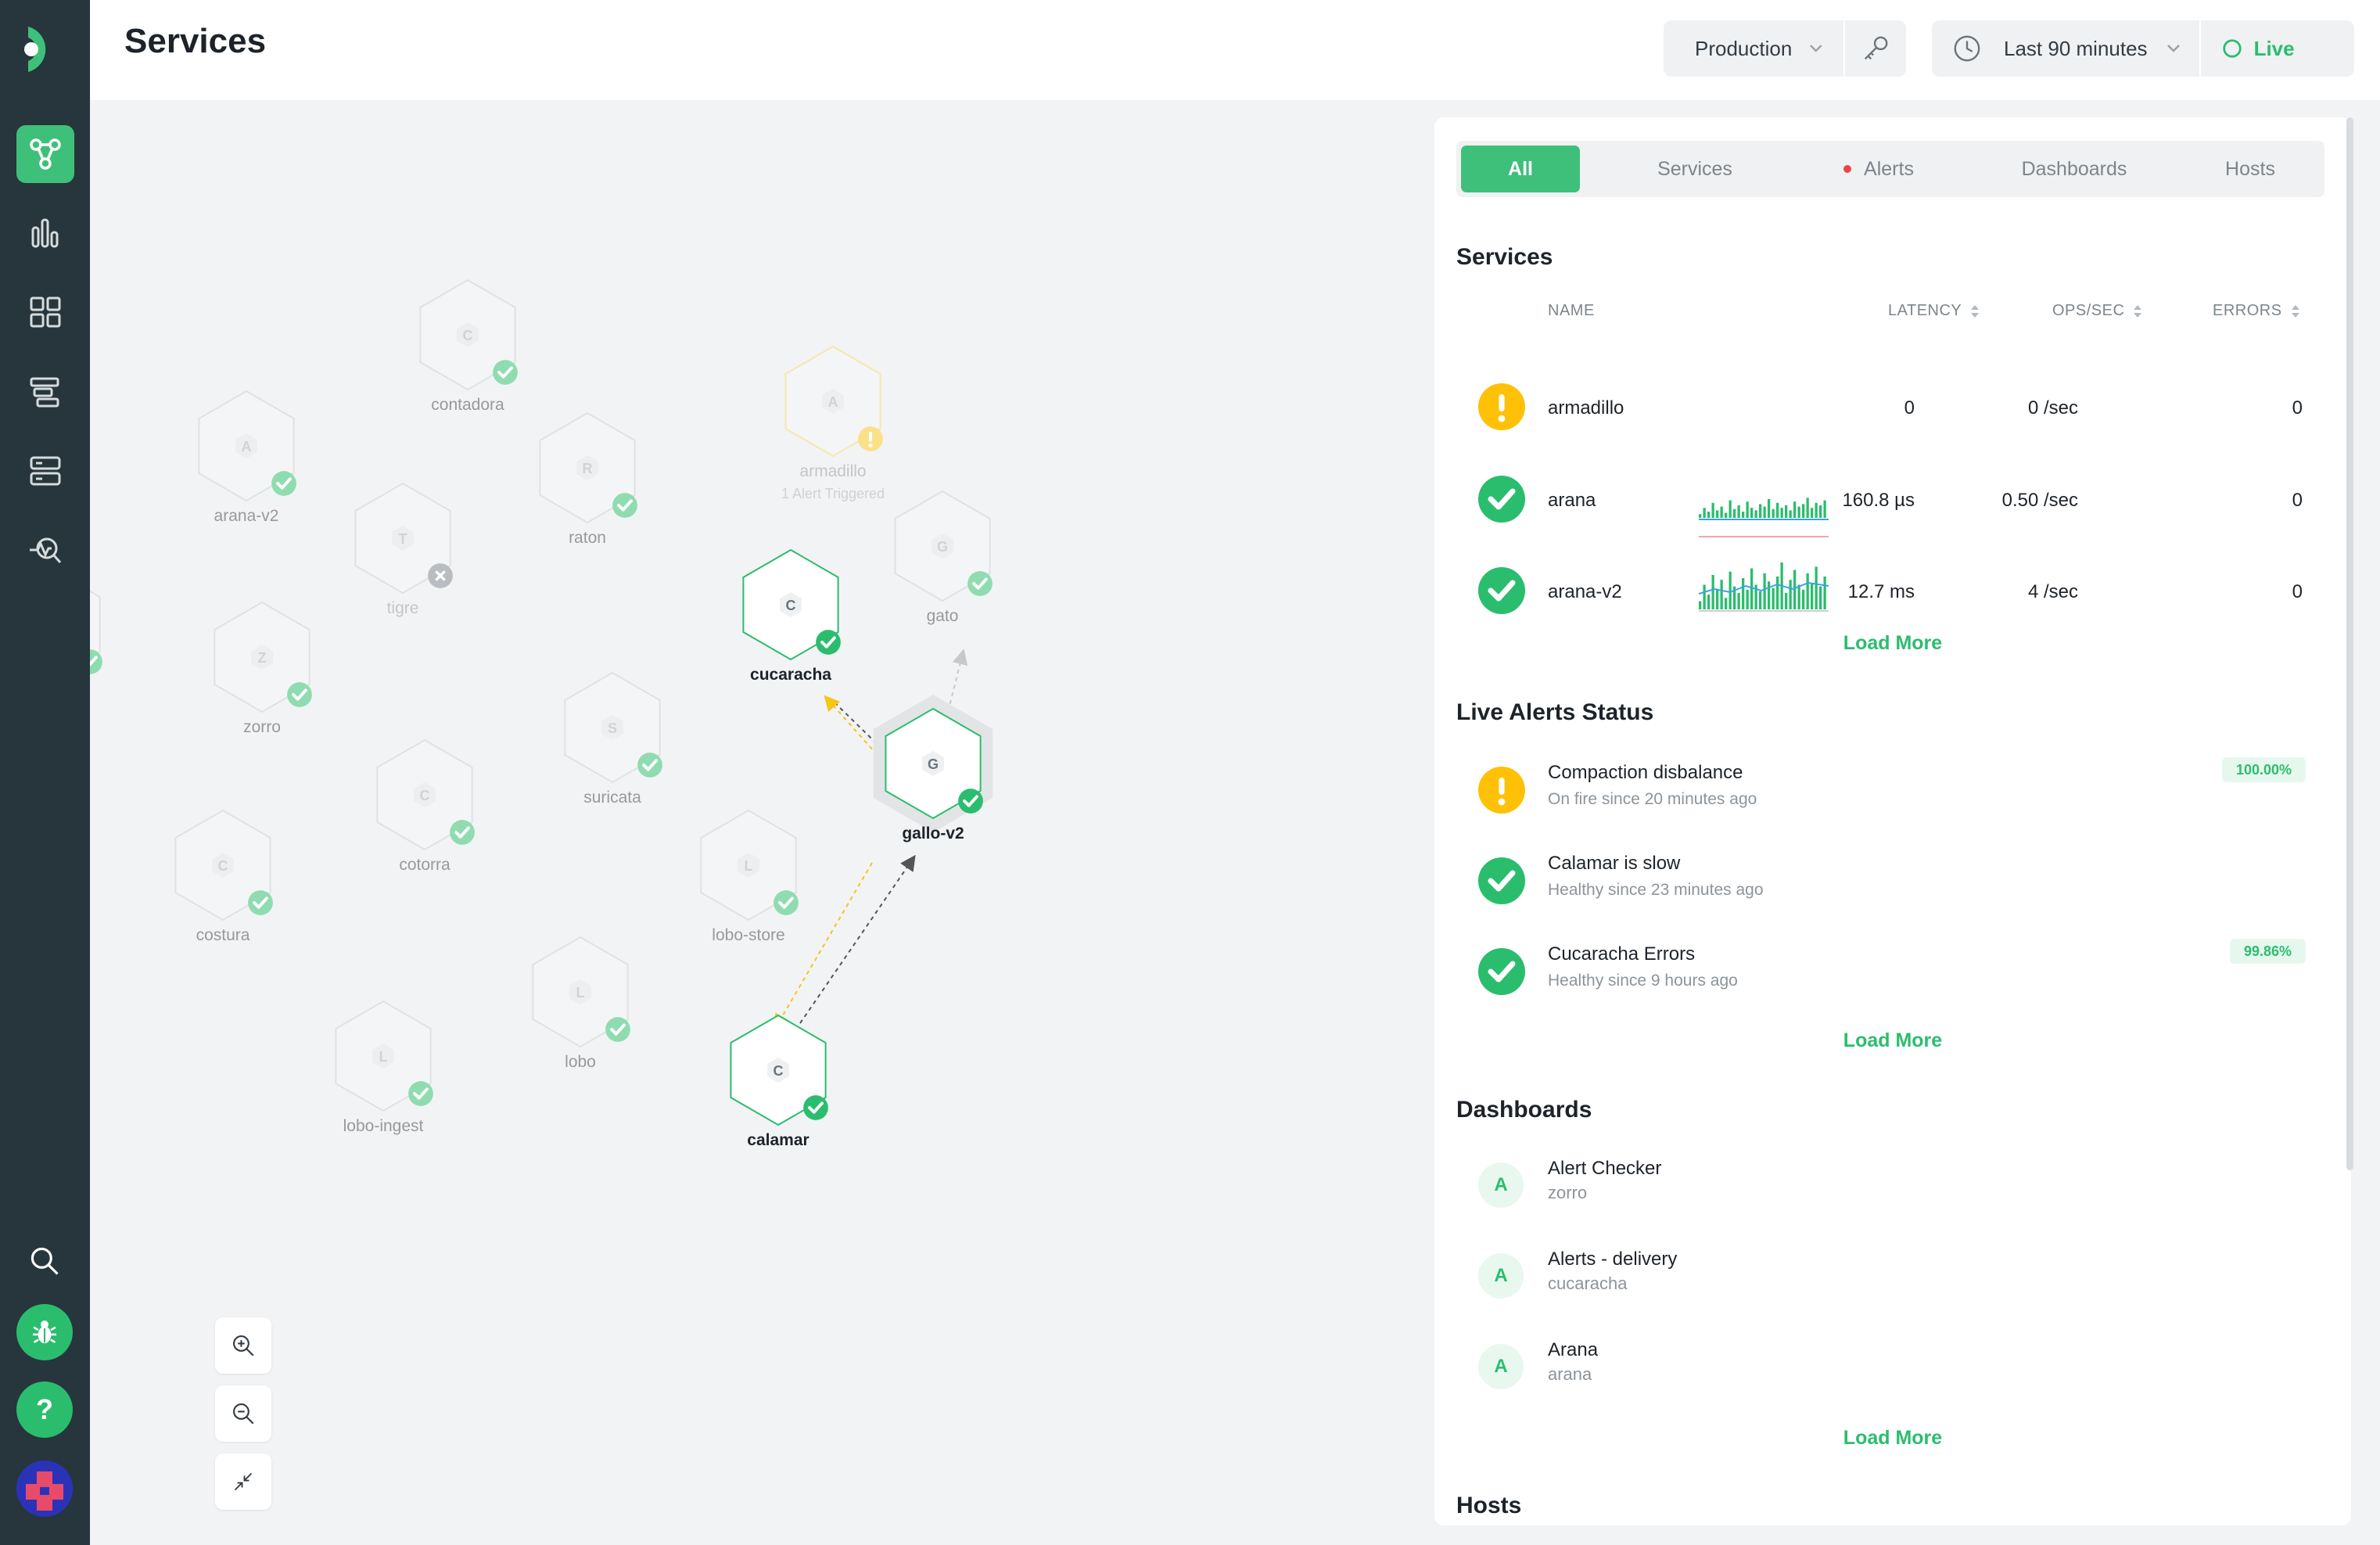  Describe the element at coordinates (1785, 48) in the screenshot. I see `environment-selector: Production` at that location.